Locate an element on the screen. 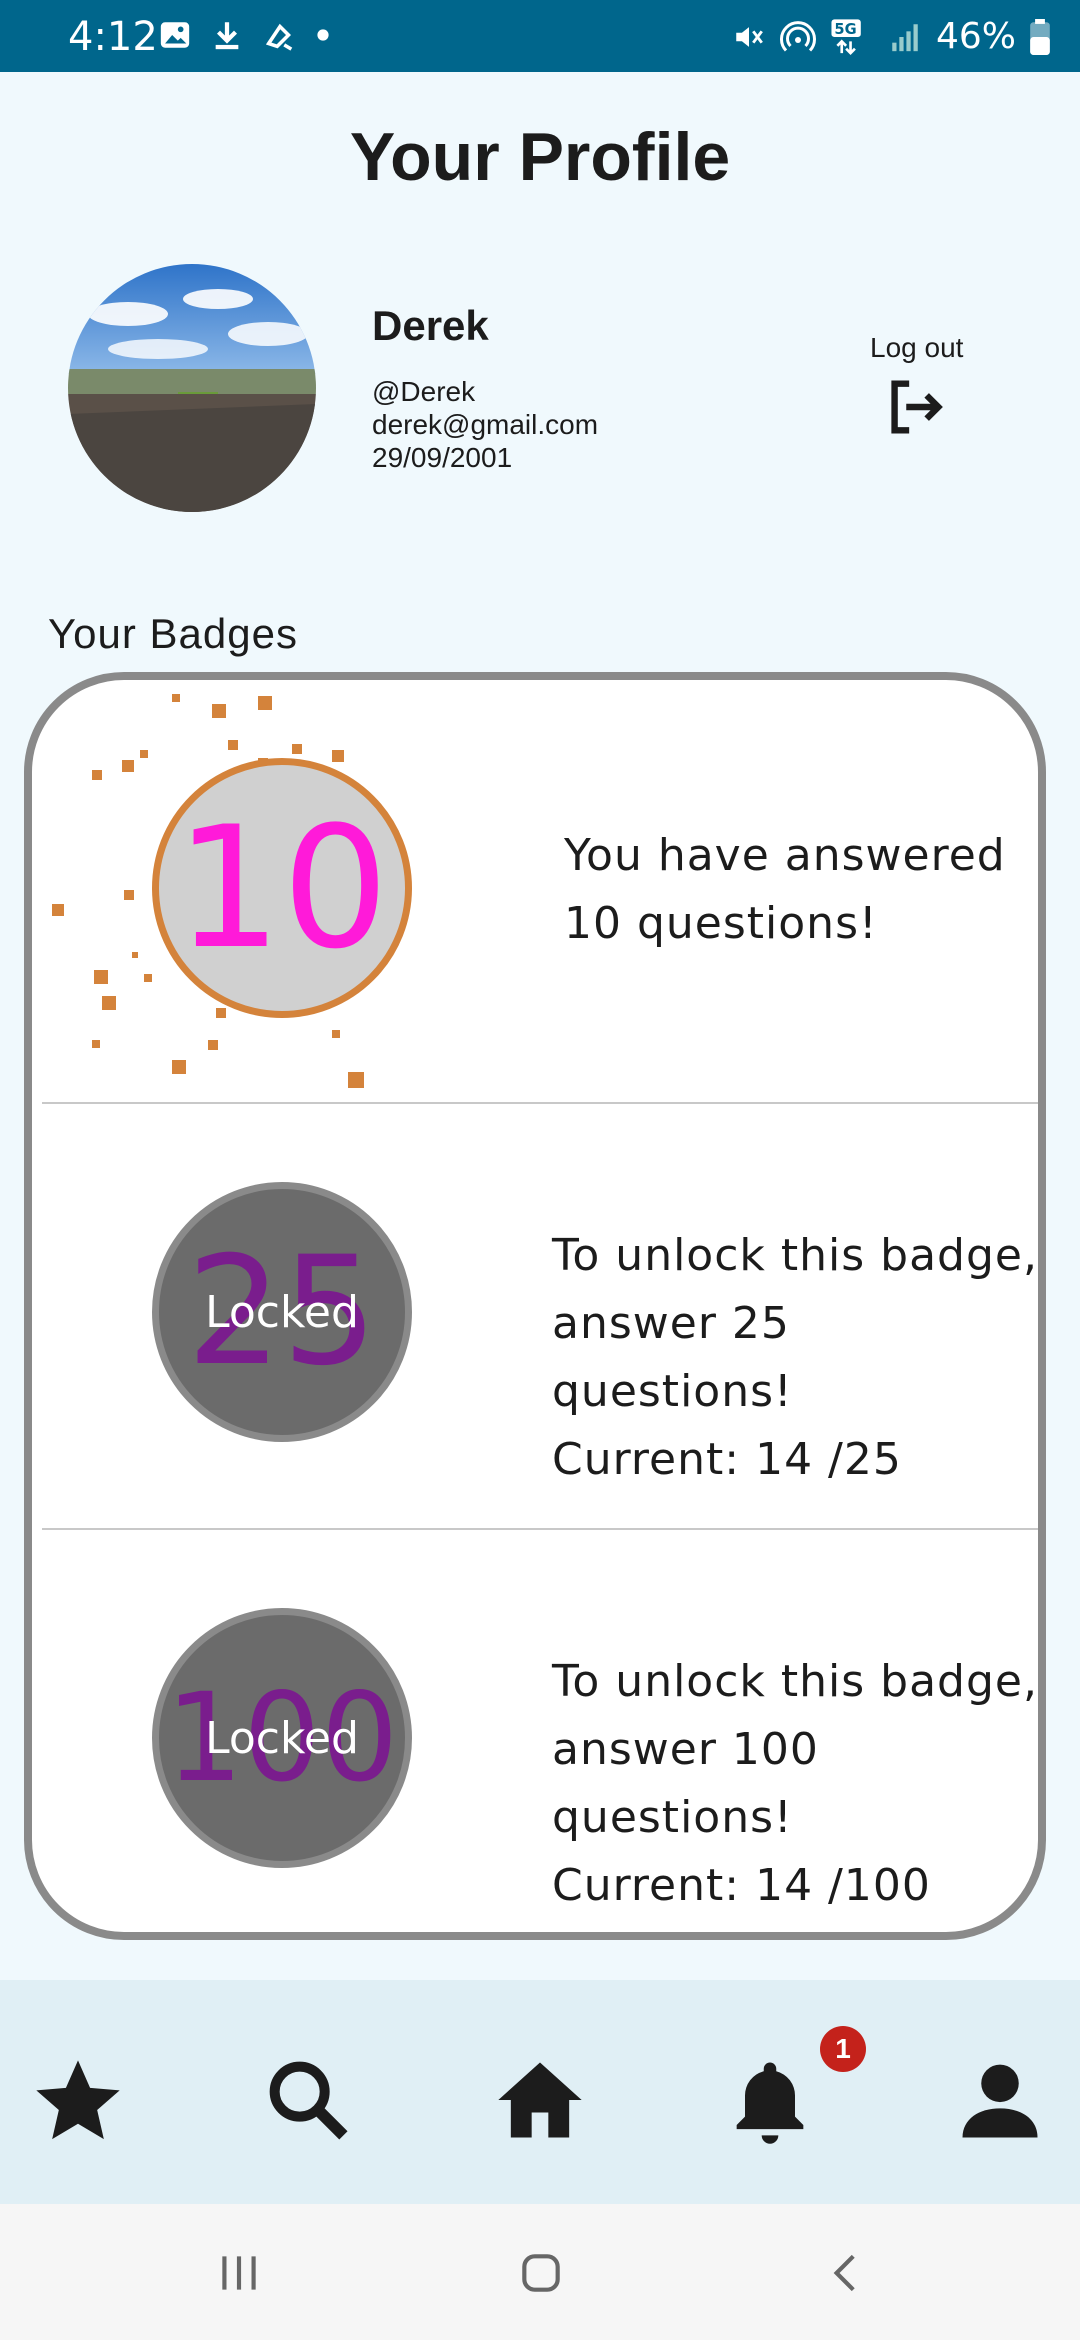 Image resolution: width=1080 pixels, height=2340 pixels. user-birthdate: 29/09/2001 is located at coordinates (442, 457).